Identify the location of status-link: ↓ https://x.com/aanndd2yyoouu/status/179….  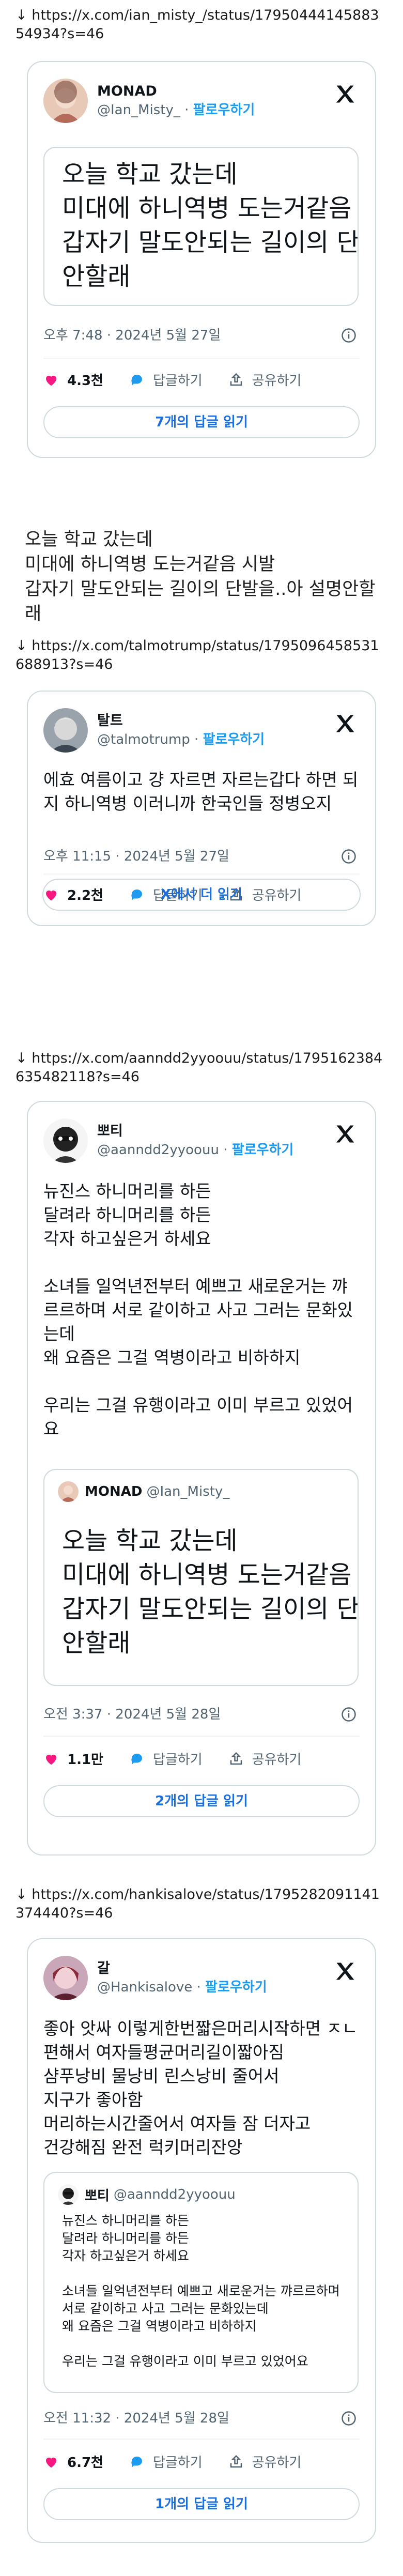
(202, 1067).